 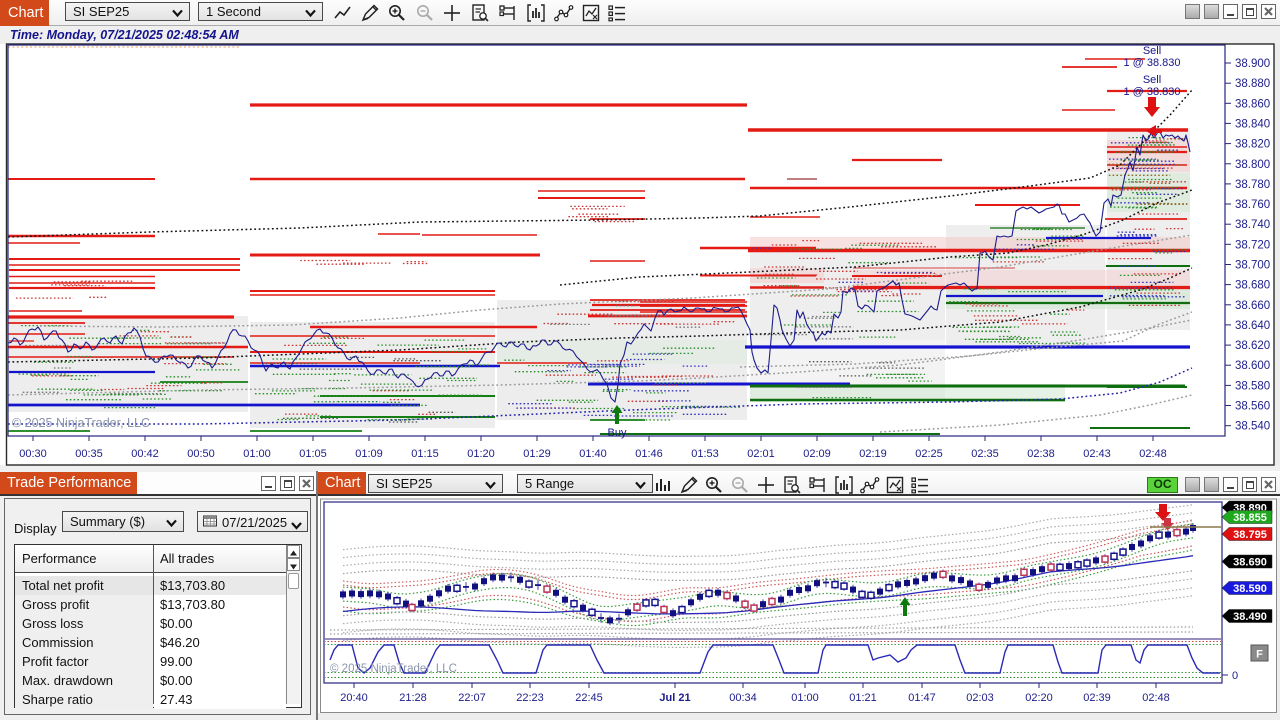 What do you see at coordinates (743, 698) in the screenshot?
I see `svg-text: 00:34` at bounding box center [743, 698].